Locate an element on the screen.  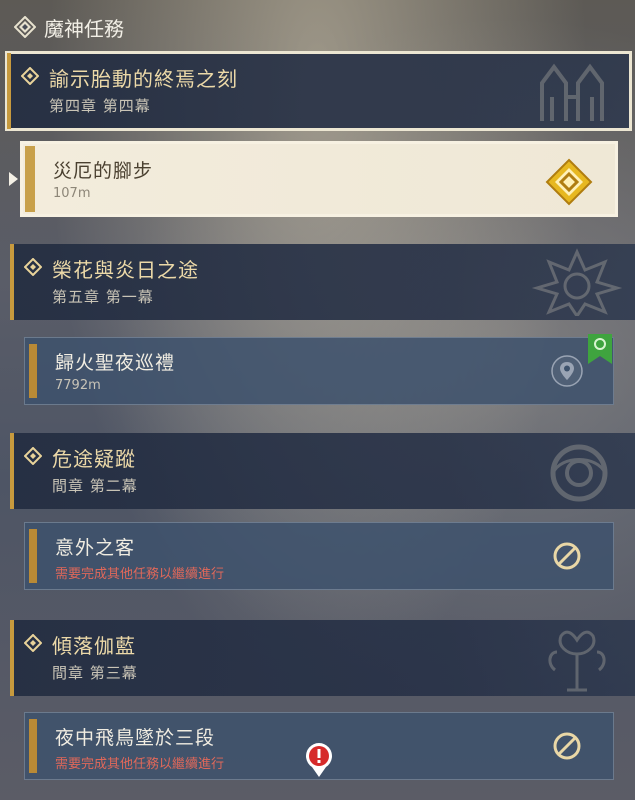
quest-item-active: 災厄的腳步 107m is located at coordinates (319, 179).